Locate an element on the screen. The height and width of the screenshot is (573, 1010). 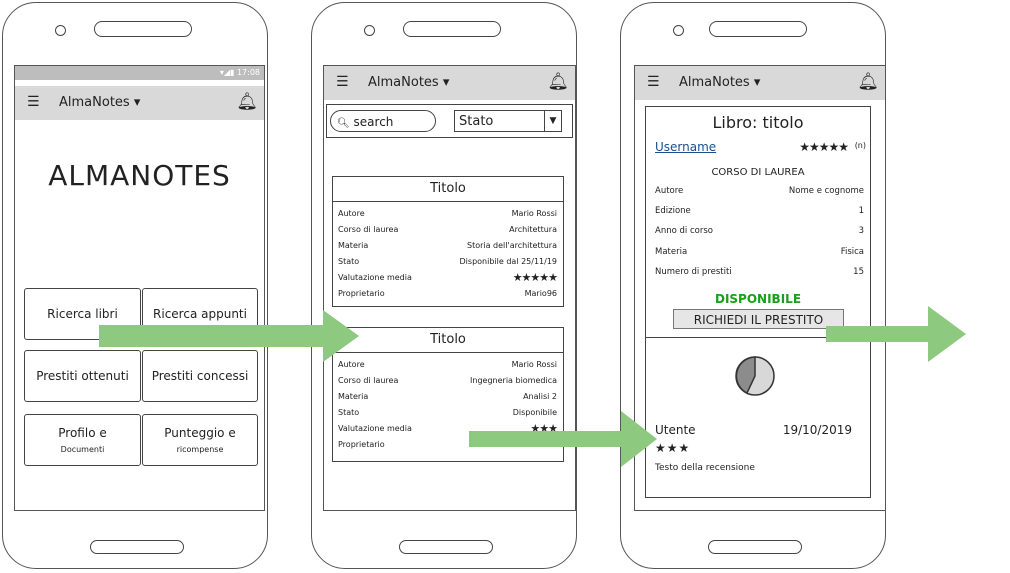
book-title: Libro: titolo is located at coordinates (758, 122).